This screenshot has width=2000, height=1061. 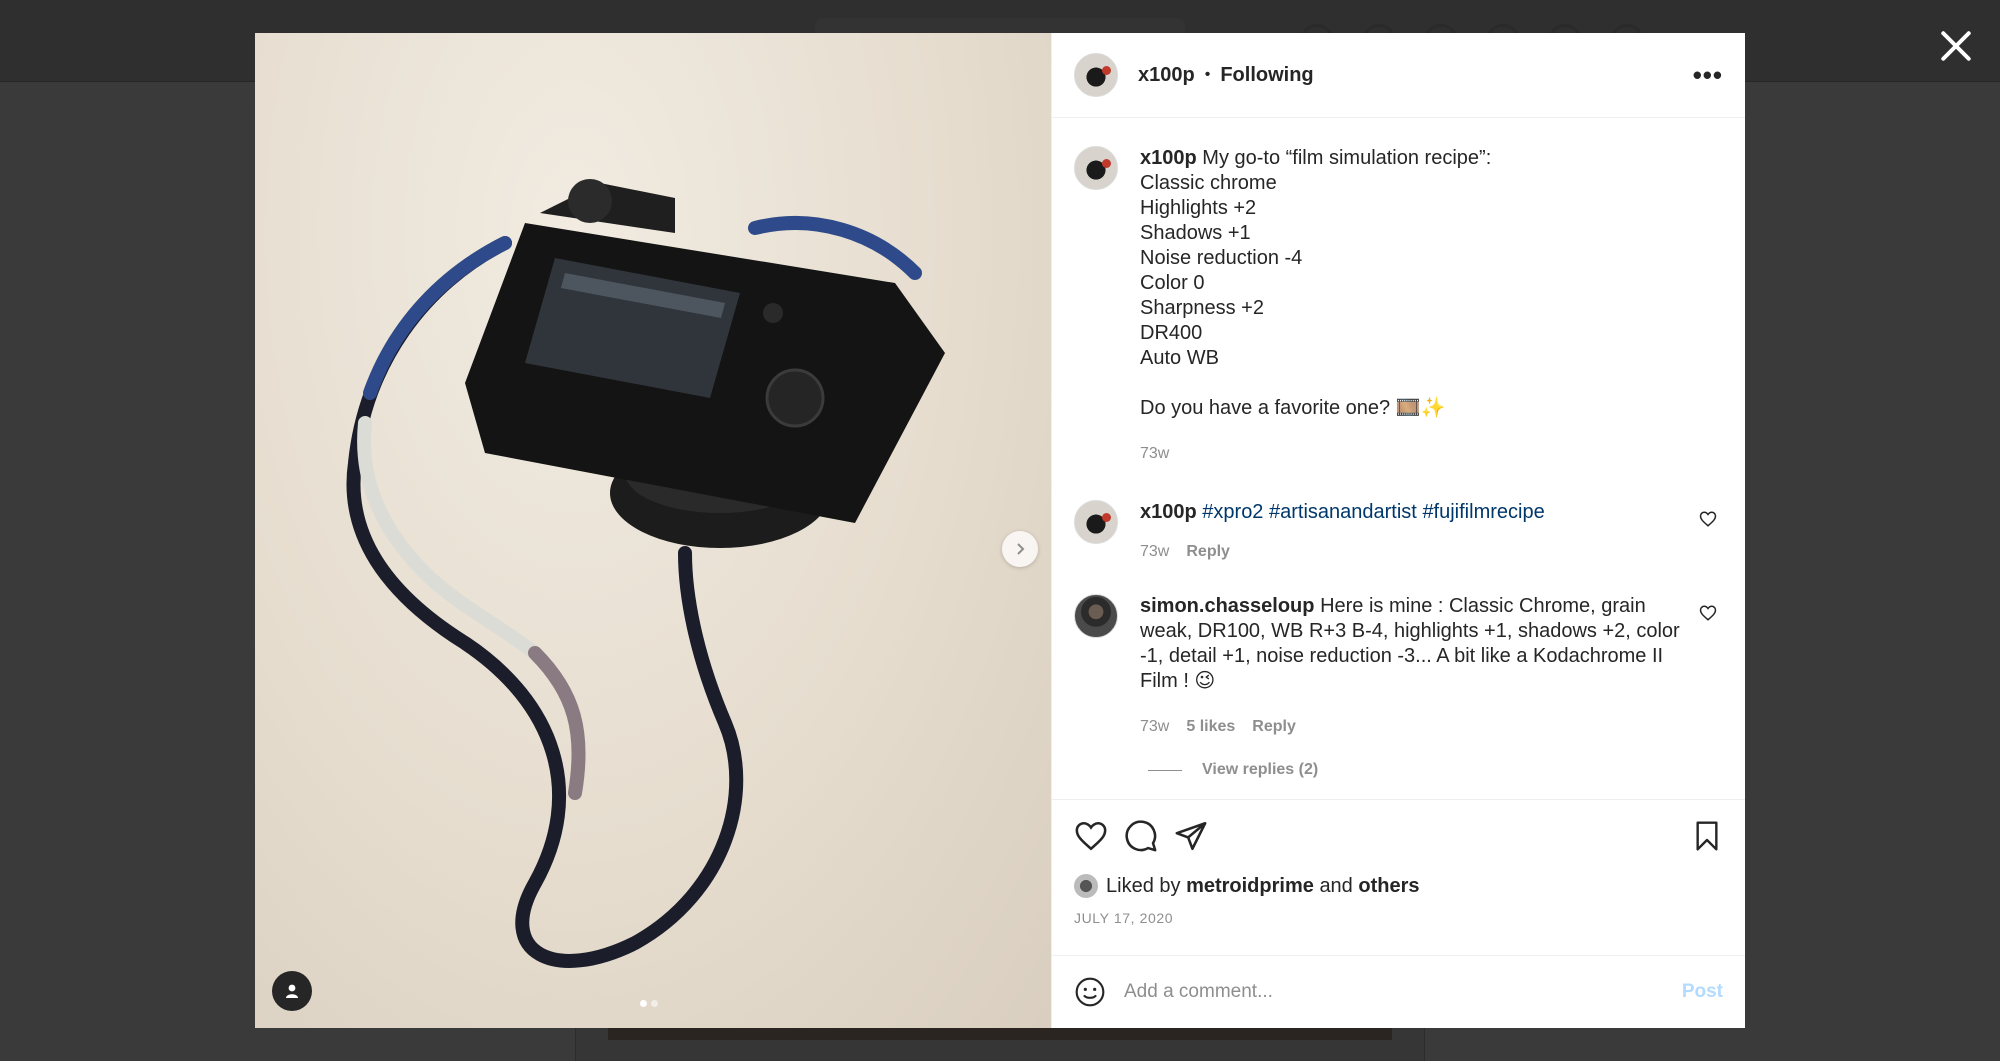 What do you see at coordinates (1195, 233) in the screenshot?
I see `caption-line: Shadows +1` at bounding box center [1195, 233].